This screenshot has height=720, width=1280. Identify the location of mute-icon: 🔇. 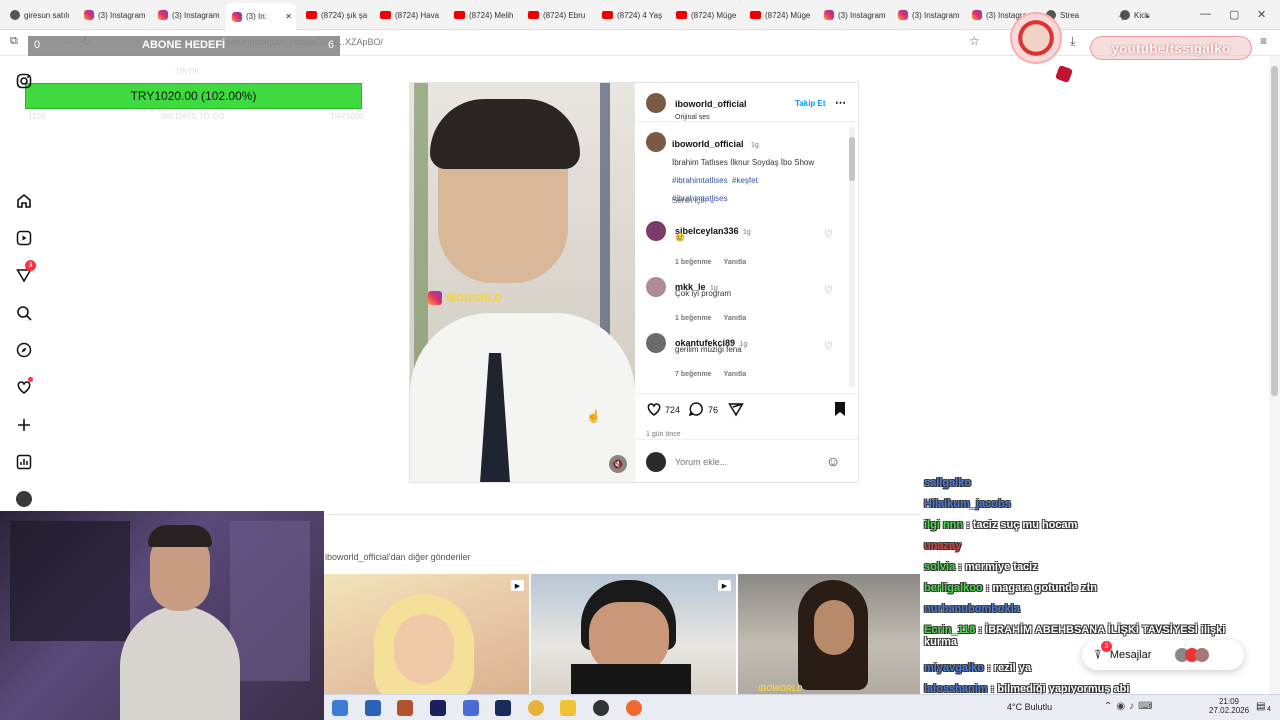
(618, 464).